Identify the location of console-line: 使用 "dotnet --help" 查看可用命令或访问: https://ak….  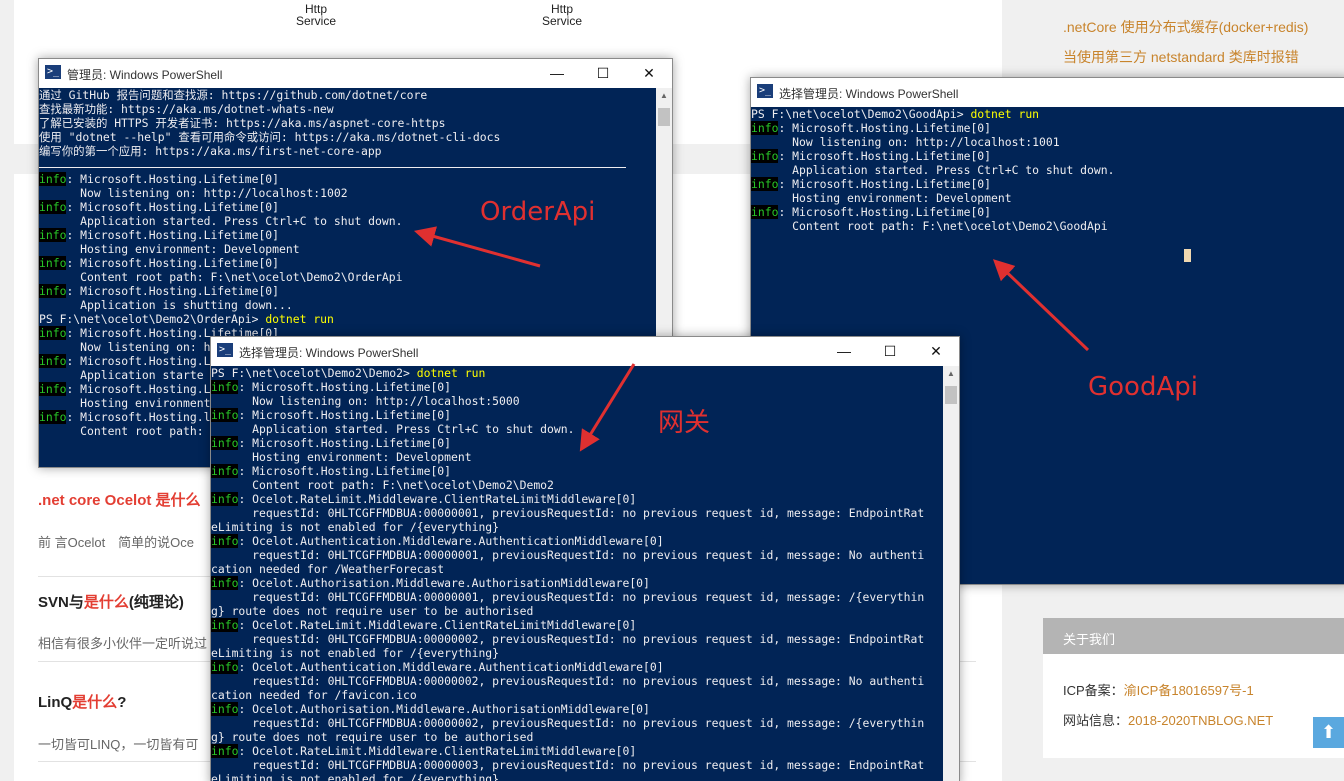
(347, 137).